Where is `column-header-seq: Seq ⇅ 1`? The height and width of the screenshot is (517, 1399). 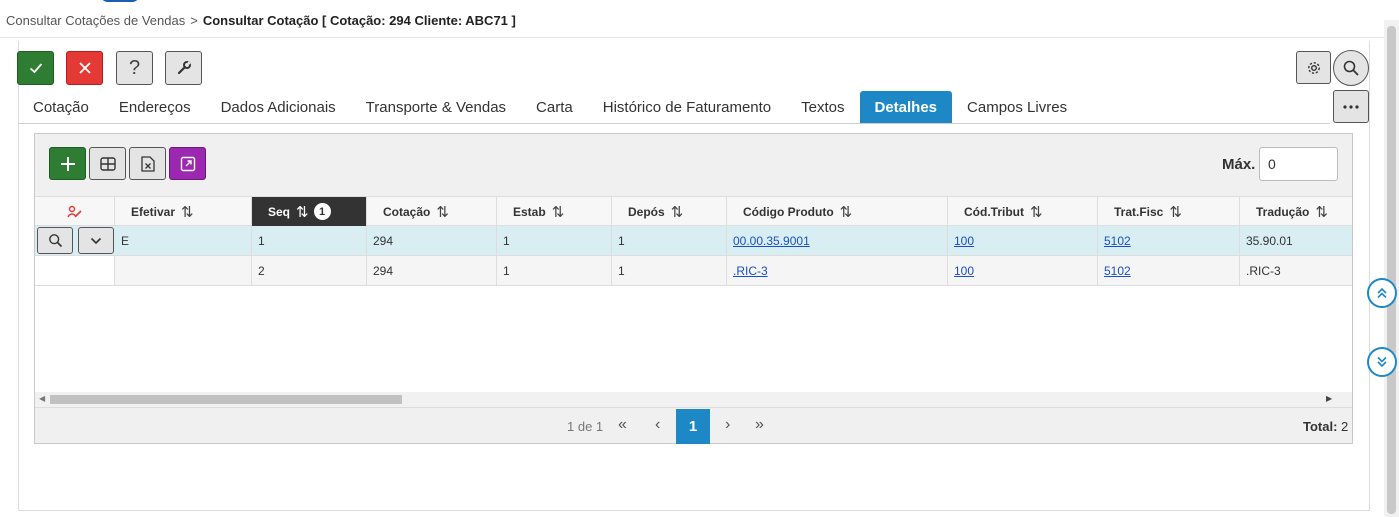 column-header-seq: Seq ⇅ 1 is located at coordinates (309, 211).